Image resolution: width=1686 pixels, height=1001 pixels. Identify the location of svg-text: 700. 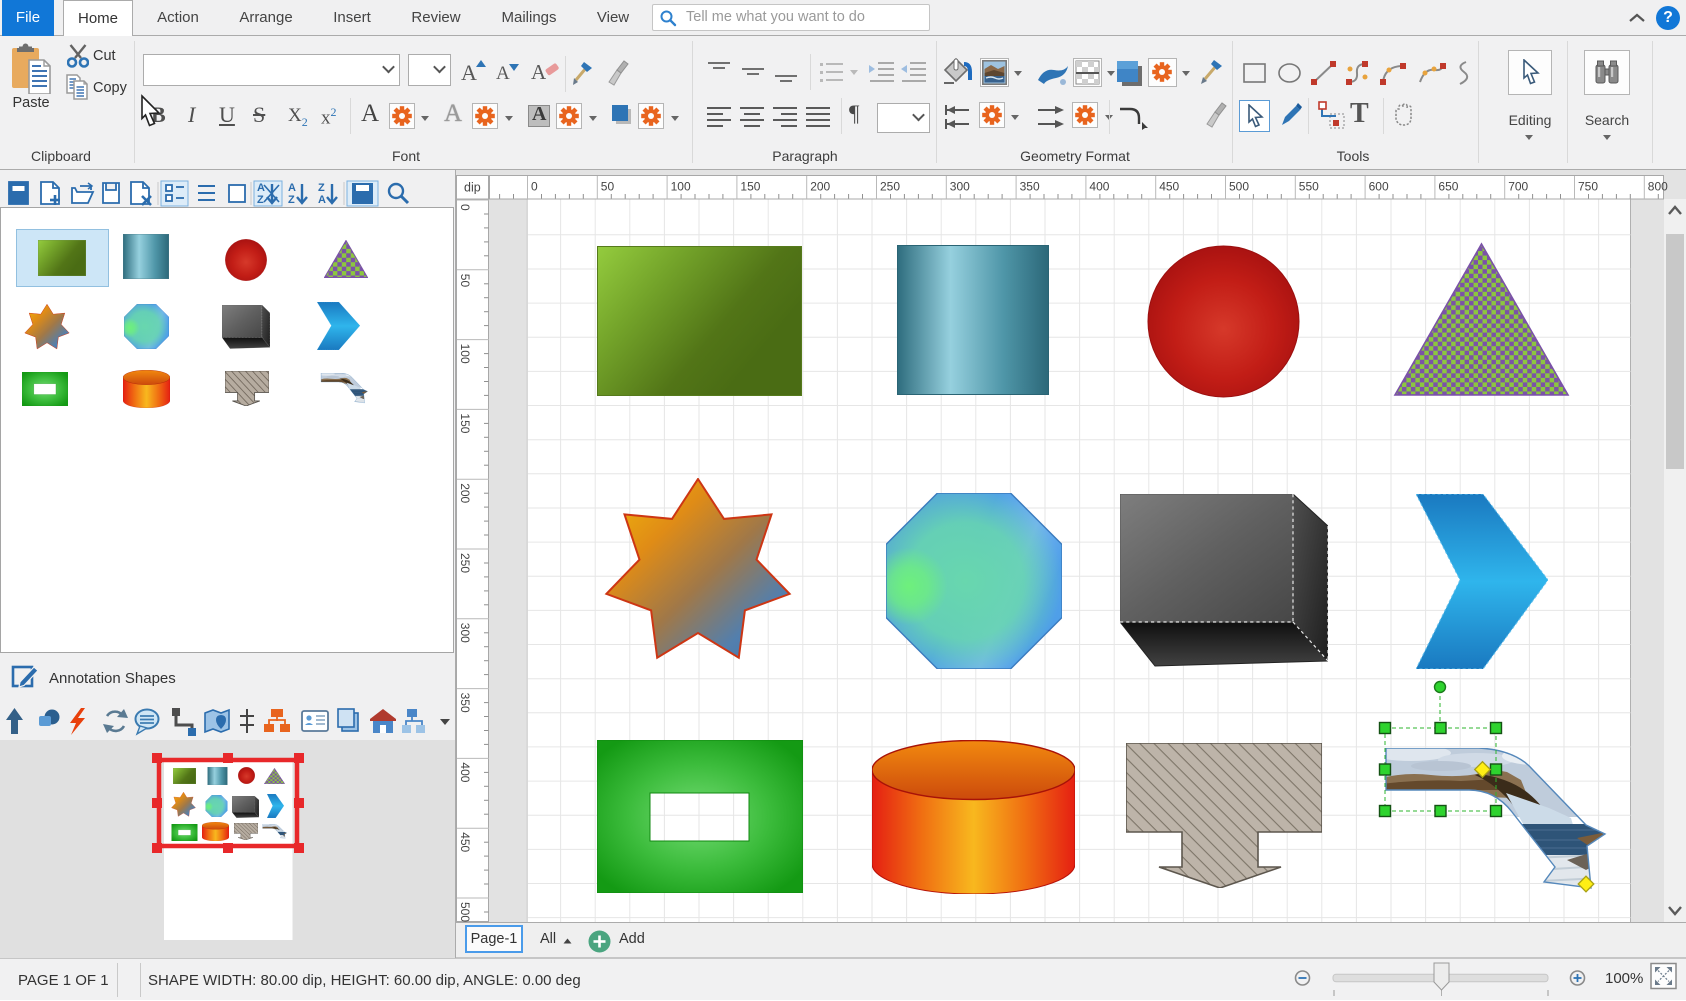
(1518, 187).